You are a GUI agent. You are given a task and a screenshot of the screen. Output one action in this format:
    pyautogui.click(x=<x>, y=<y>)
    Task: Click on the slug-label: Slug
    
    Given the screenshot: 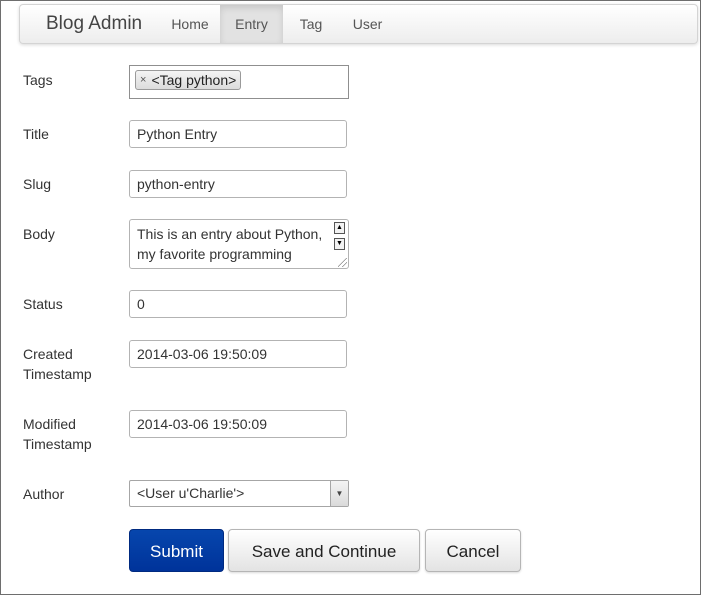 What is the action you would take?
    pyautogui.click(x=37, y=184)
    